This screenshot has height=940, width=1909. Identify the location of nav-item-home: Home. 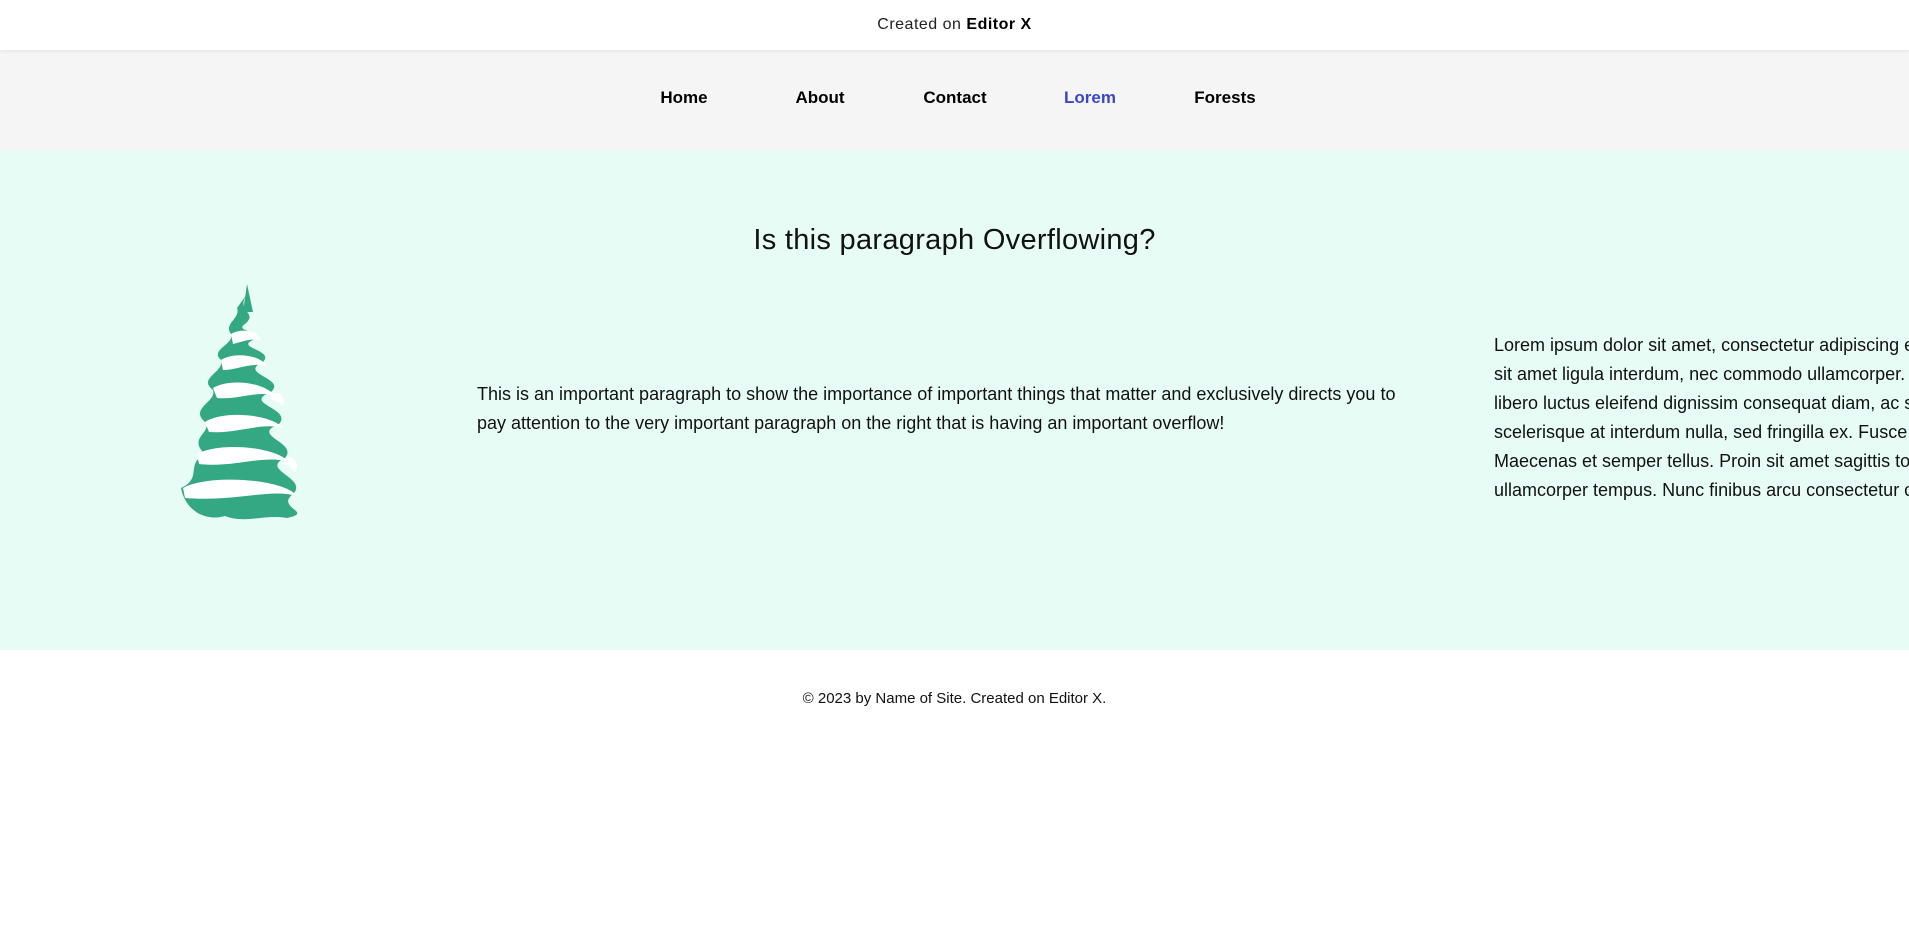
(684, 98).